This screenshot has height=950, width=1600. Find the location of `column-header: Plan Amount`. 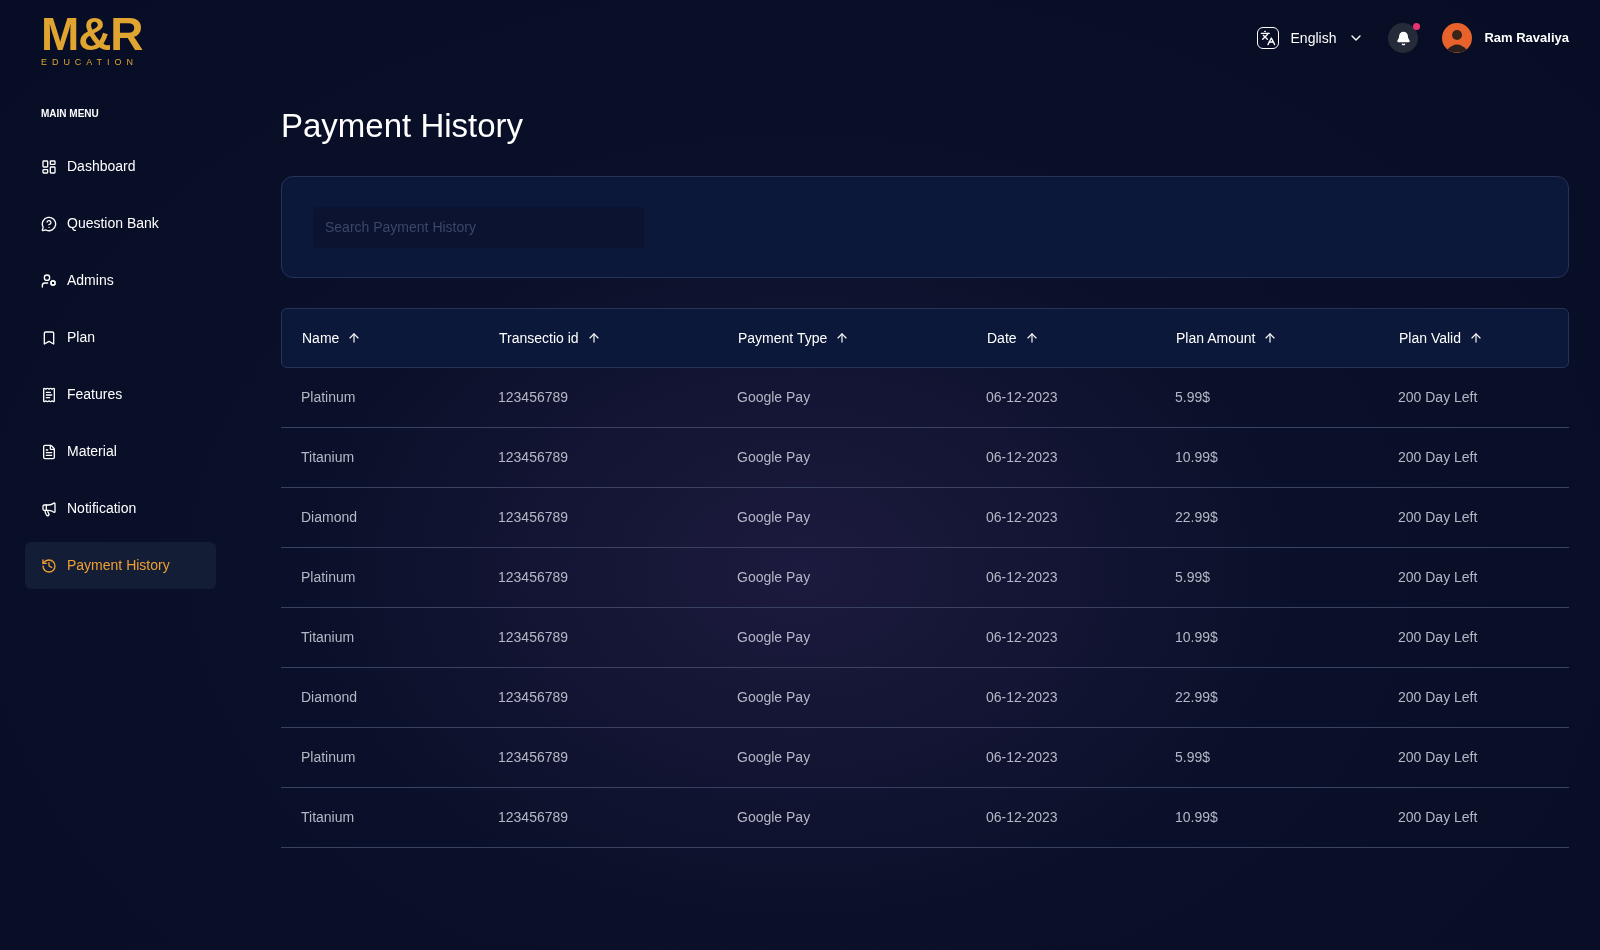

column-header: Plan Amount is located at coordinates (1227, 338).